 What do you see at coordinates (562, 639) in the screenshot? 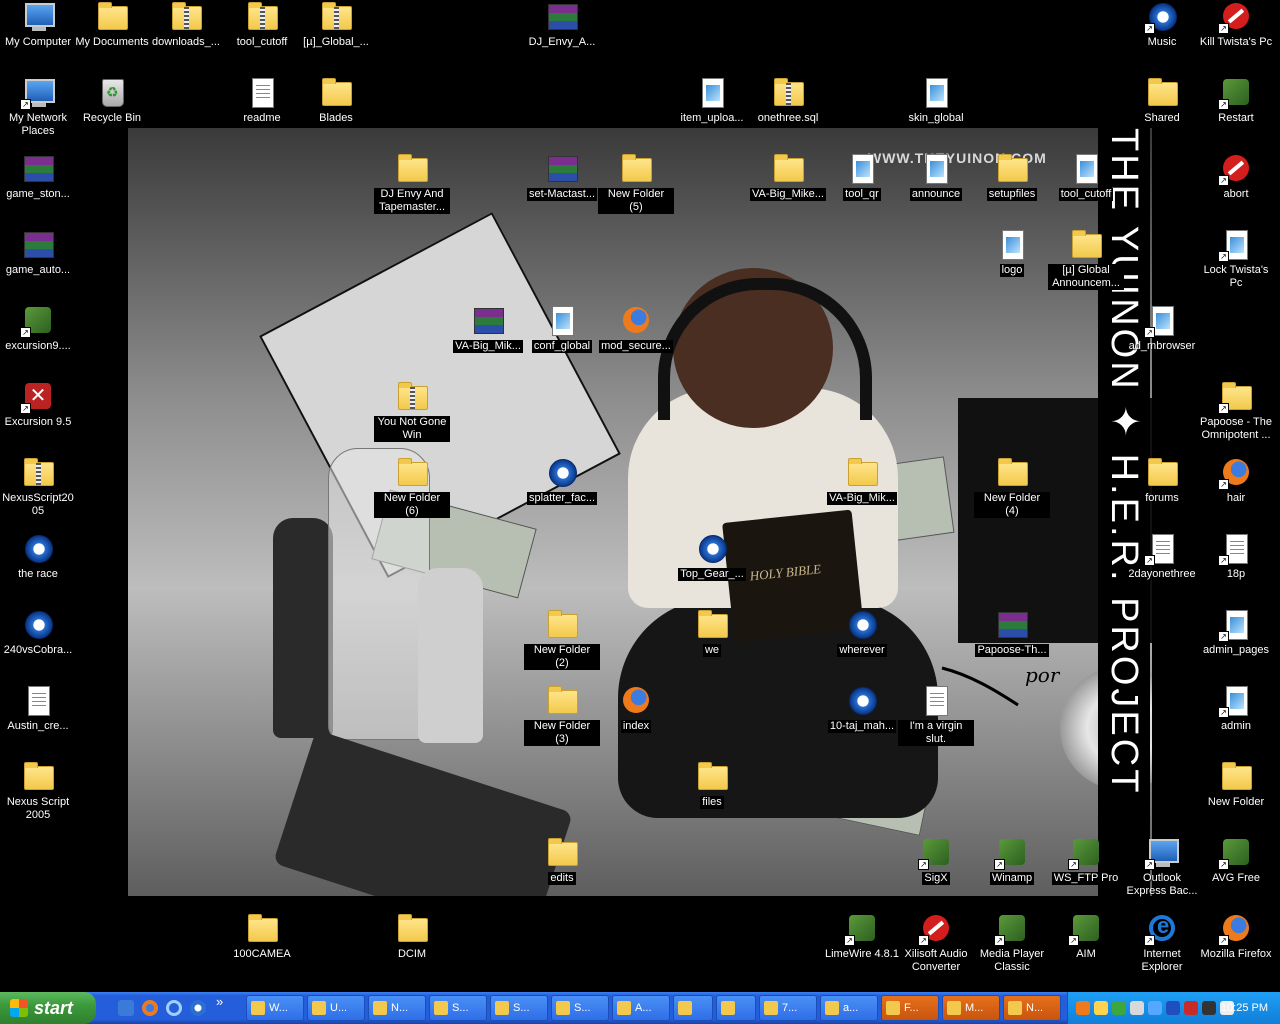
I see `desktop-icon: New Folder (2)` at bounding box center [562, 639].